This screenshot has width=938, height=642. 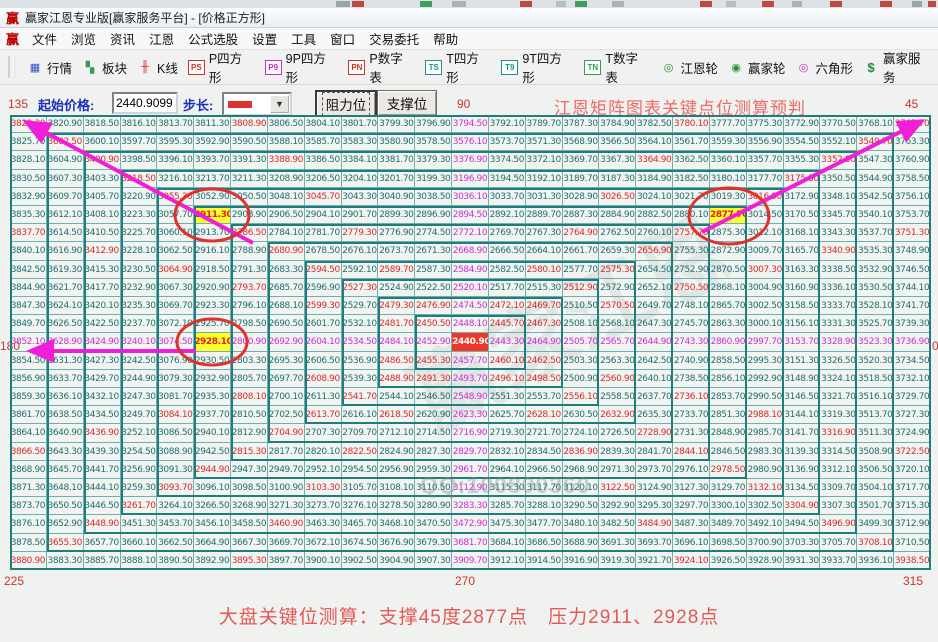 What do you see at coordinates (264, 38) in the screenshot?
I see `menu-item-设置: 设置` at bounding box center [264, 38].